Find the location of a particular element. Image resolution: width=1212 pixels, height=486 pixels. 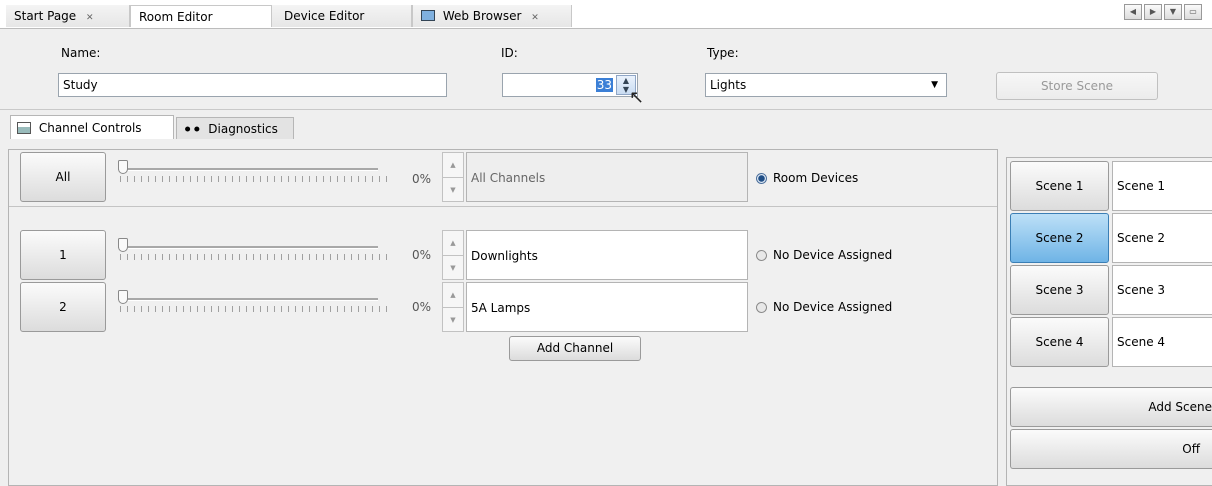

tab-label: Channel Controls is located at coordinates (90, 128).